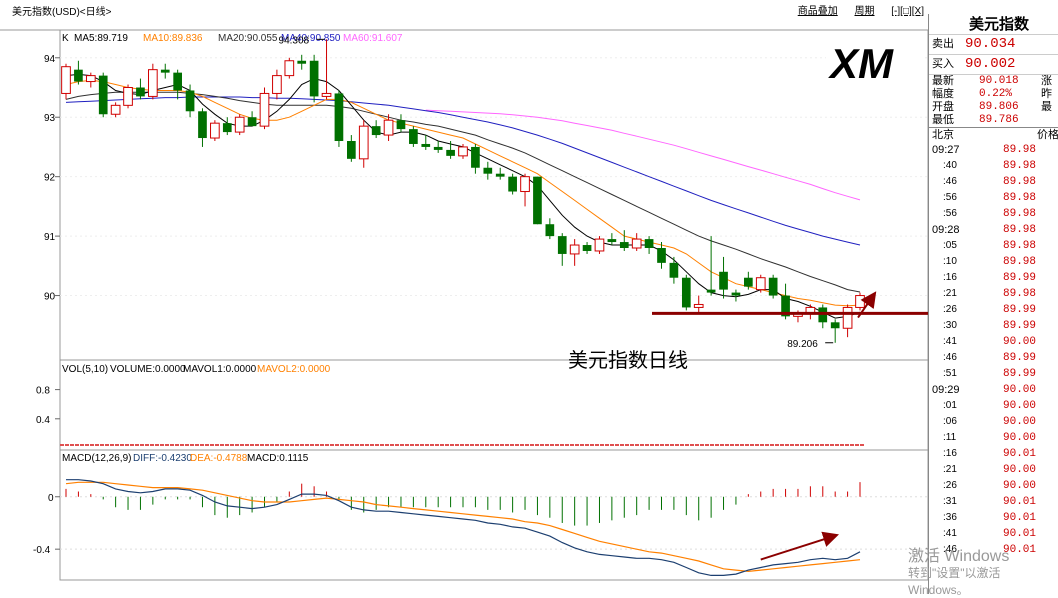  What do you see at coordinates (993, 502) in the screenshot?
I see `tick-row: :31 90.01` at bounding box center [993, 502].